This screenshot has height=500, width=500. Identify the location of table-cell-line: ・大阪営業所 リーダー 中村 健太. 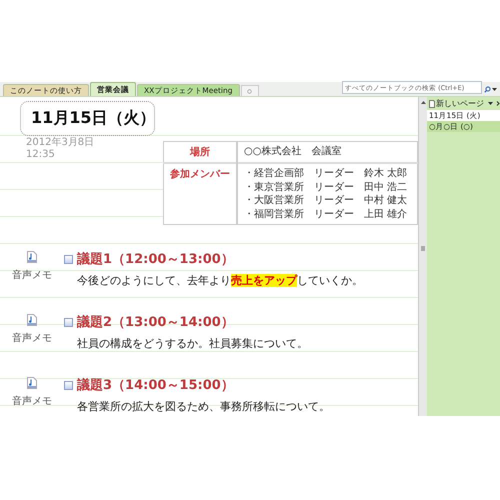
(326, 201).